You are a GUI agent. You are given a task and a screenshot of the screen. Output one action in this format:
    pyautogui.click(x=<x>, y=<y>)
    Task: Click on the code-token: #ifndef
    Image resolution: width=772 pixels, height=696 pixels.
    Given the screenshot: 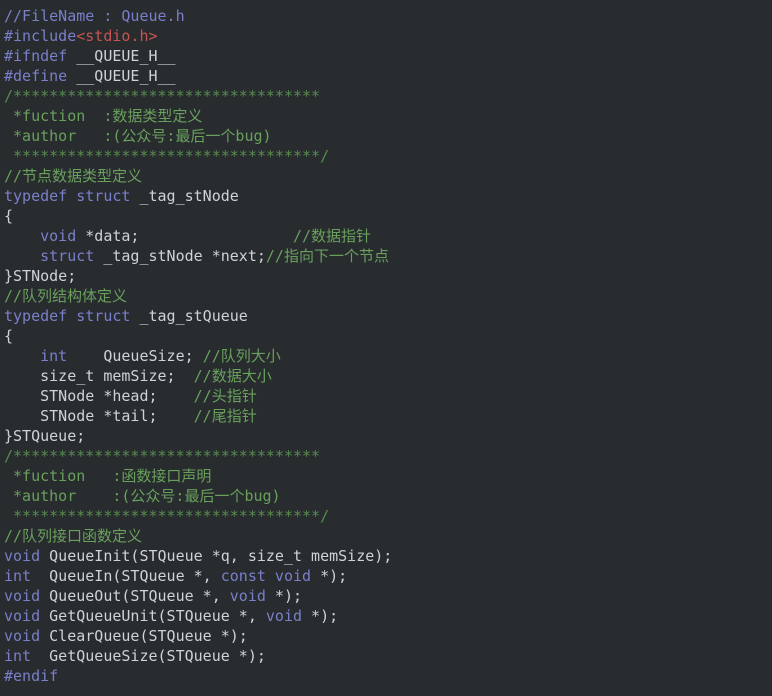 What is the action you would take?
    pyautogui.click(x=36, y=56)
    